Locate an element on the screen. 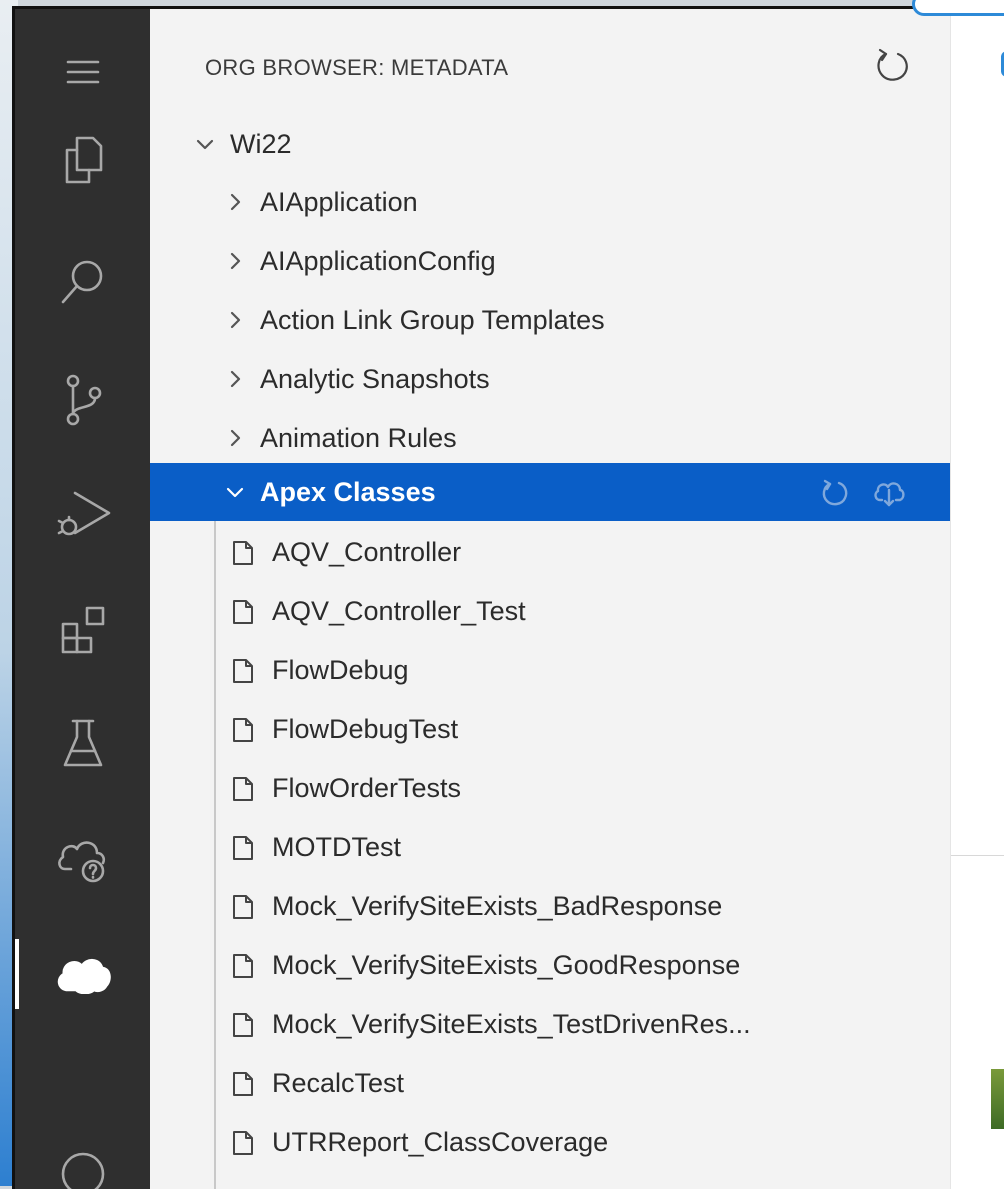  tree-item-label: UTRReport_GenerateReports is located at coordinates (451, 1180).